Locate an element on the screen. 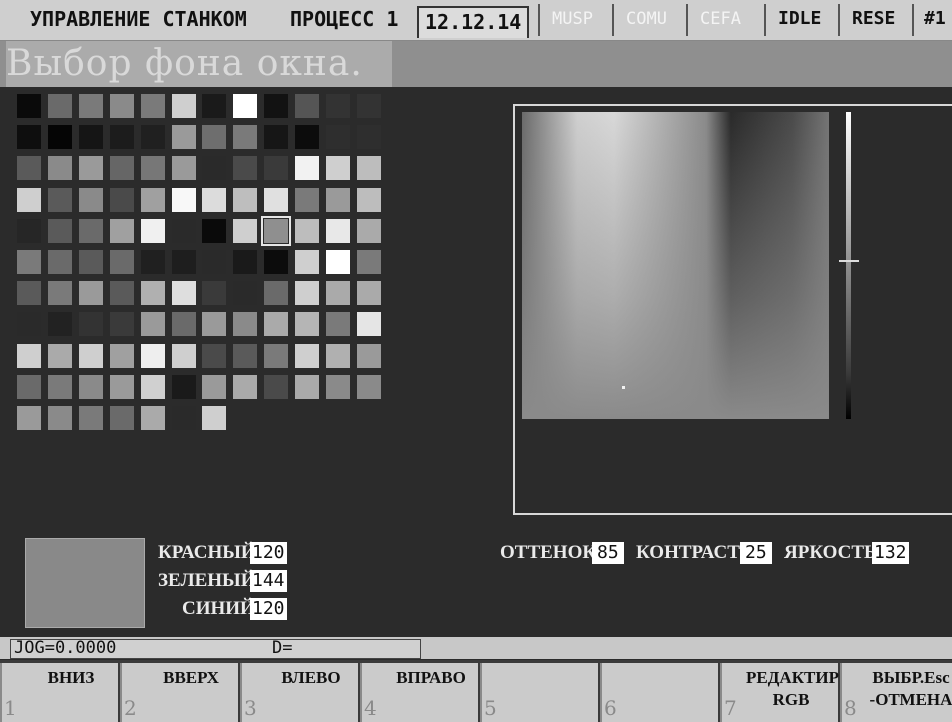  blue-value: 120 is located at coordinates (268, 609).